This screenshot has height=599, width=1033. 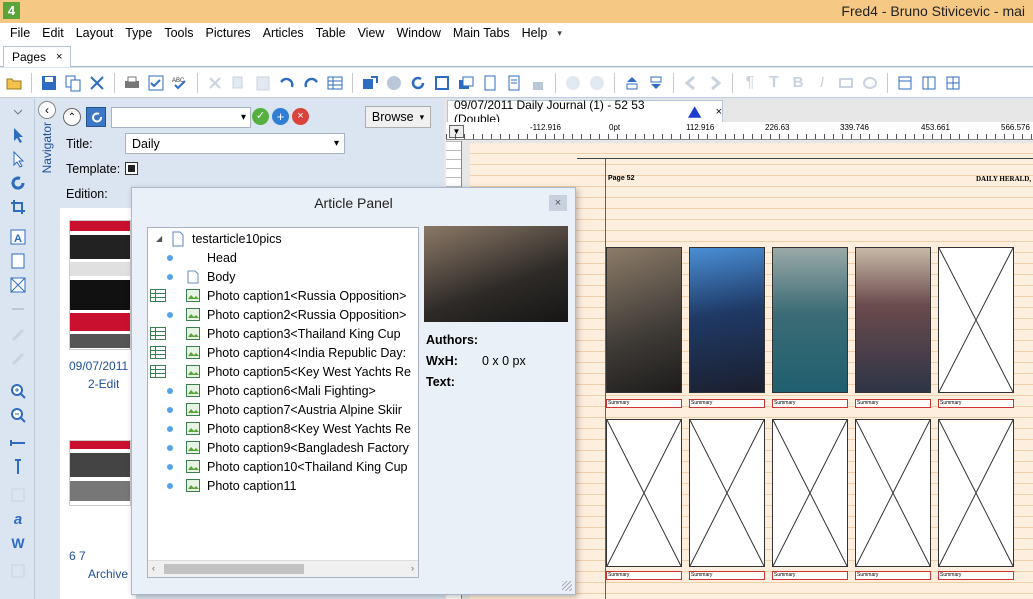 I want to click on navigator-label: Navigator, so click(x=47, y=147).